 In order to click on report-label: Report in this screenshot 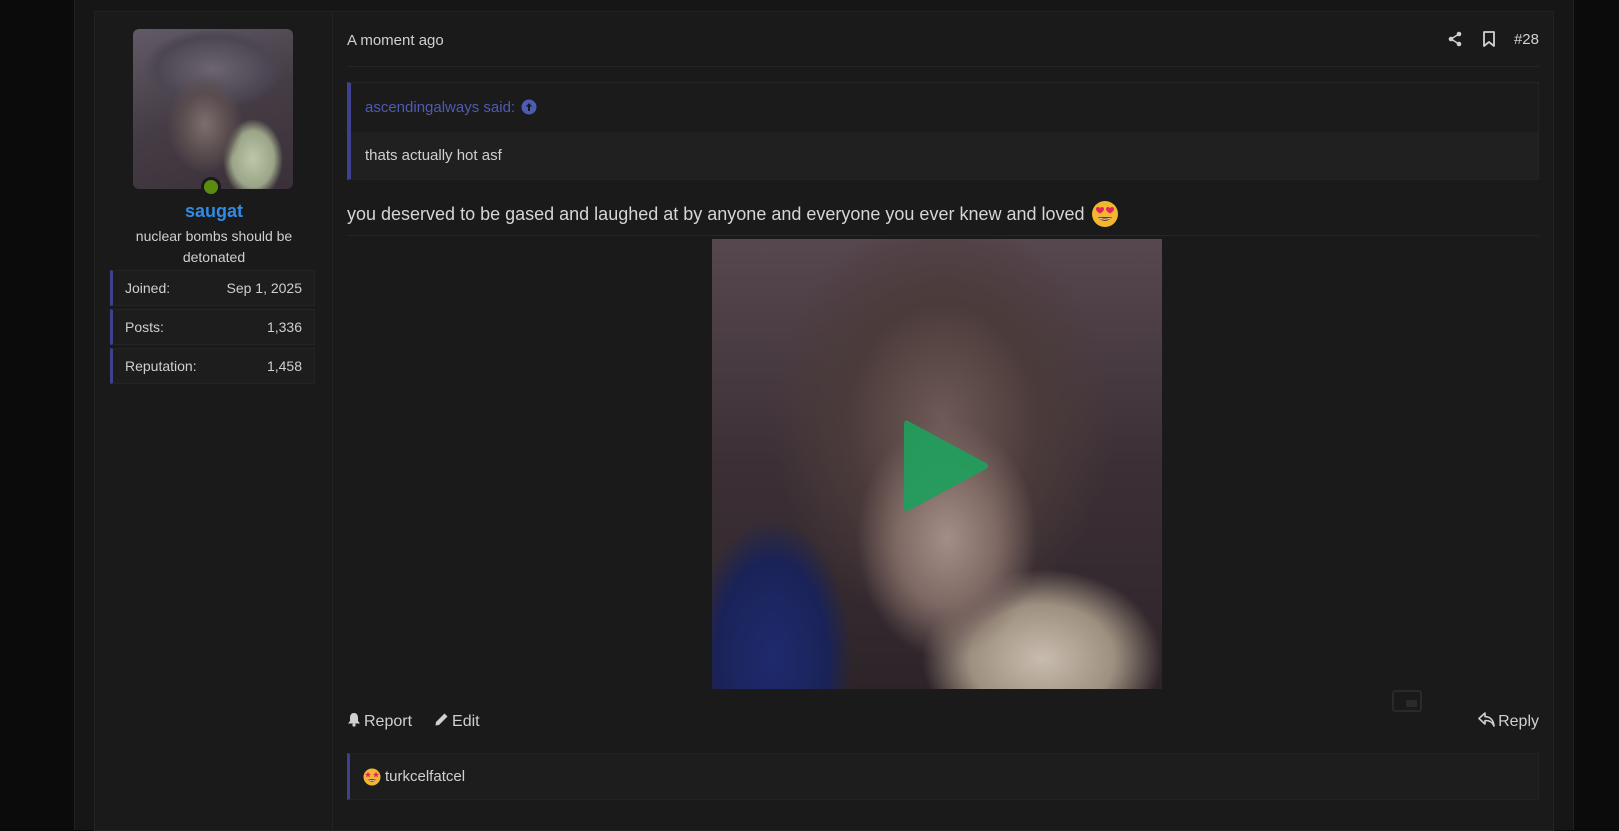, I will do `click(388, 721)`.